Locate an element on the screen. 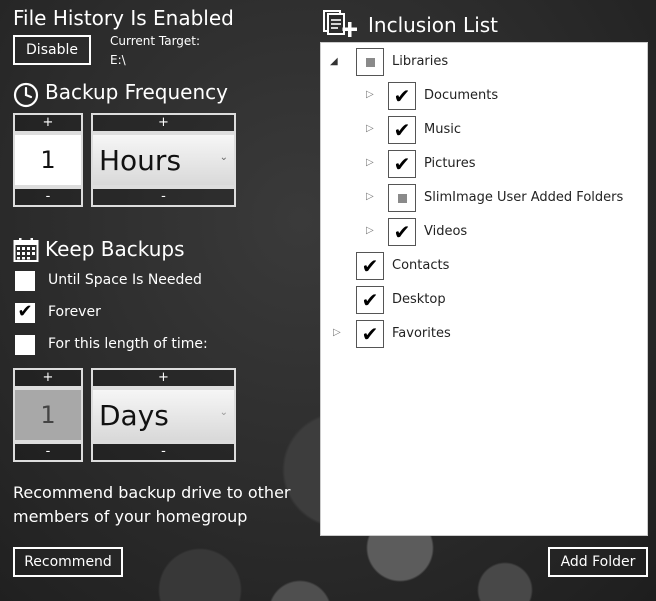  tree-item-documents: ▷ ✔ Documents is located at coordinates (484, 96).